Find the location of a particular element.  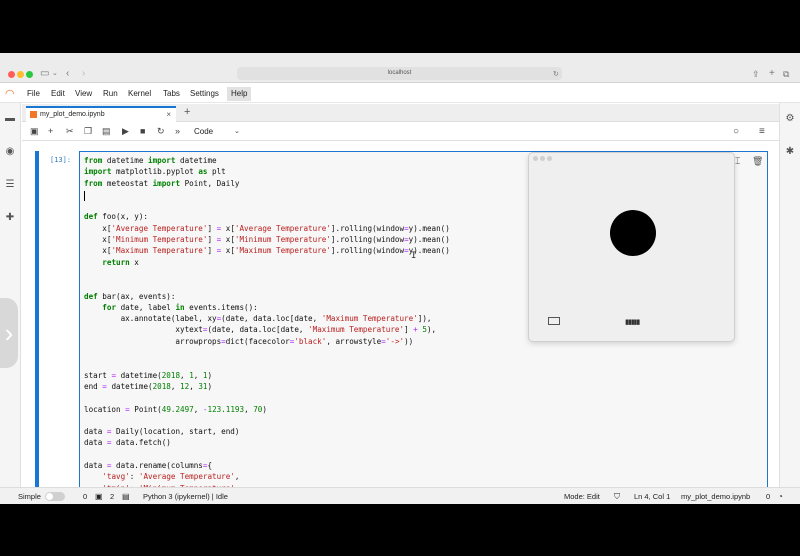

simple-mode-toggle is located at coordinates (55, 496).